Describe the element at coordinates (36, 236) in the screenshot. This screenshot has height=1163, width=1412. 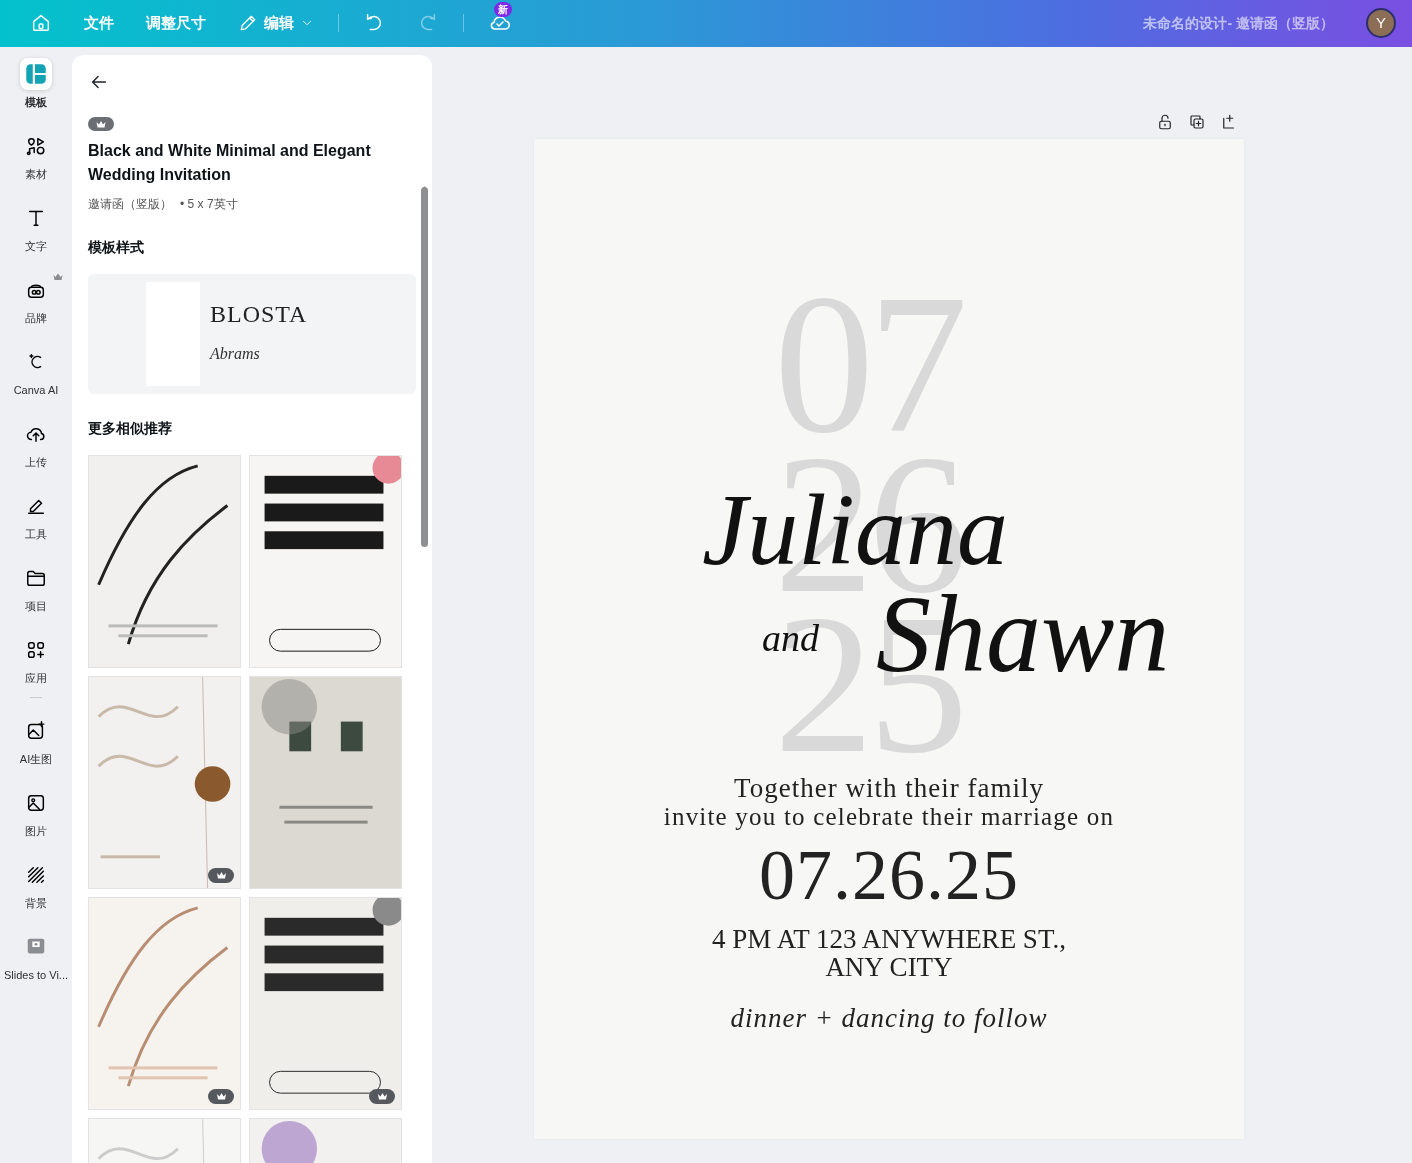
I see `sidebar-item: 文字` at that location.